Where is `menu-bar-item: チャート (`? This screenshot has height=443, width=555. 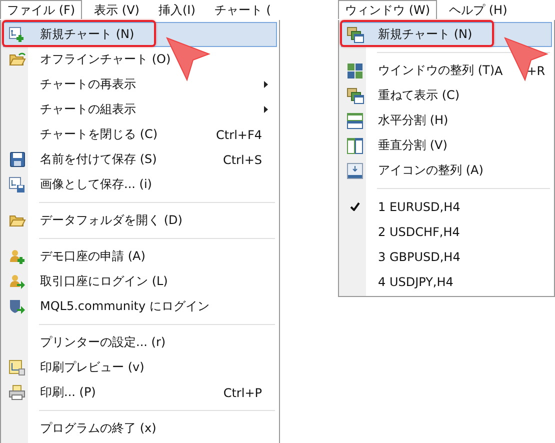 menu-bar-item: チャート ( is located at coordinates (242, 9).